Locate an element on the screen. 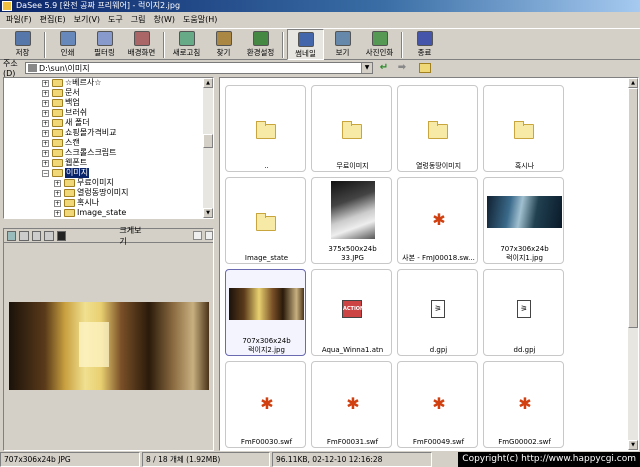  thumbnail-filename: FmF00031.swf is located at coordinates (352, 442).